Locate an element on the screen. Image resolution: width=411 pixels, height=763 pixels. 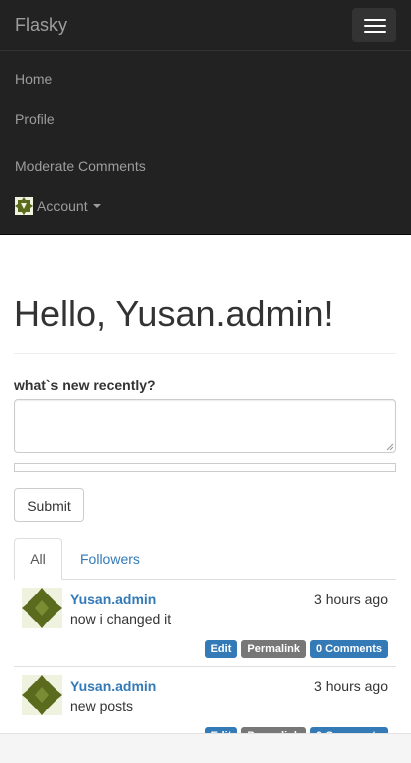
post-textarea is located at coordinates (205, 426).